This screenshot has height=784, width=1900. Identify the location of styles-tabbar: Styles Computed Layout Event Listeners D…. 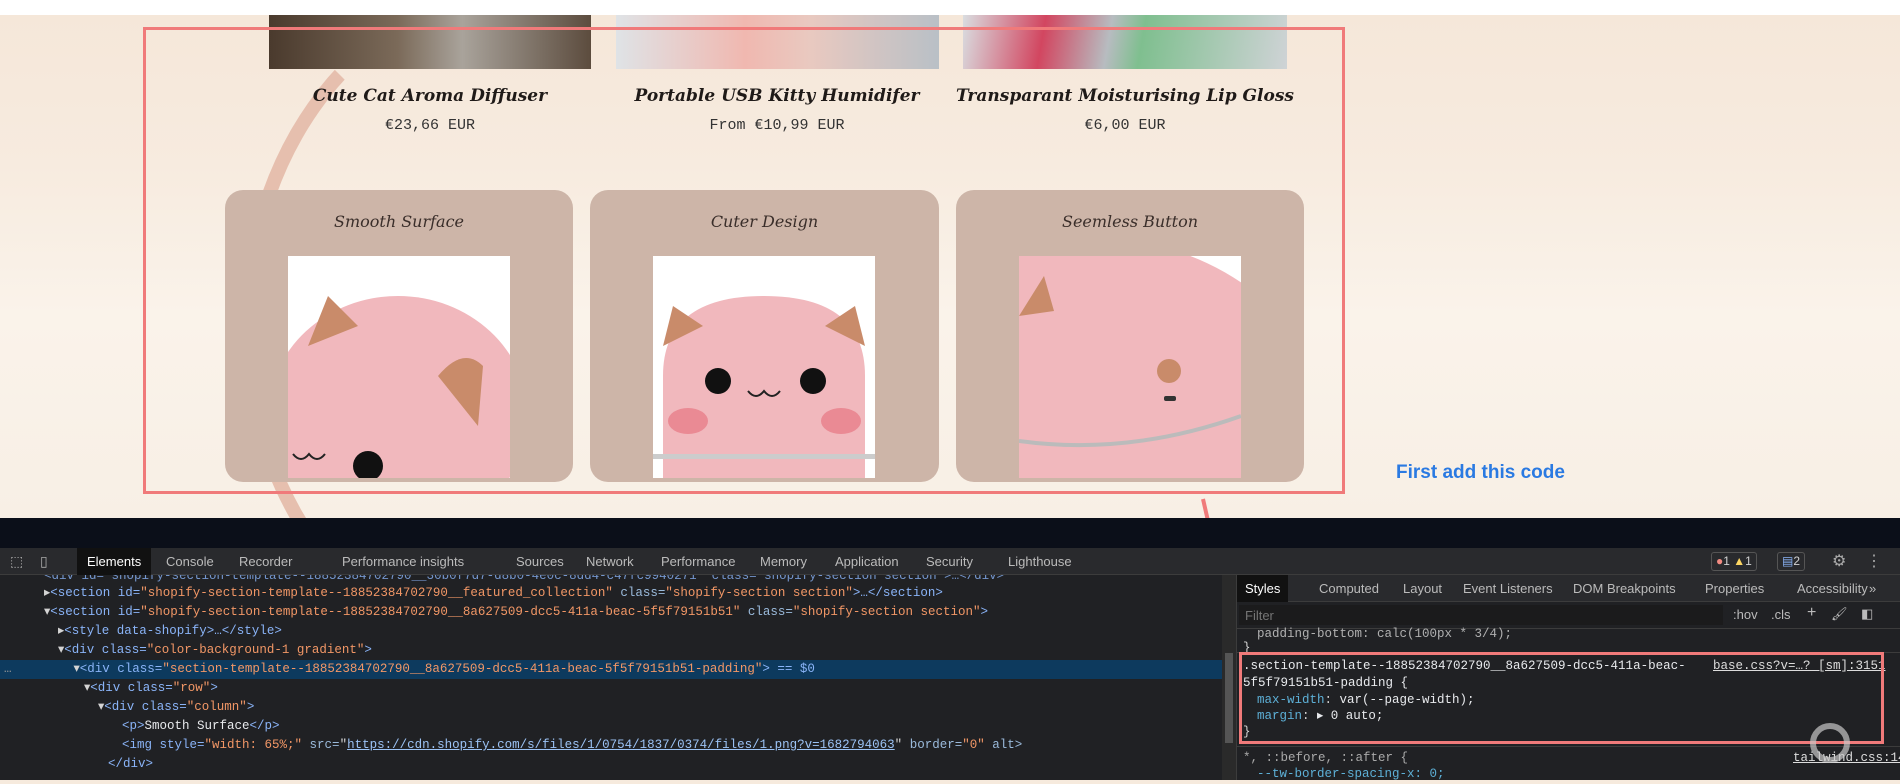
(1568, 588).